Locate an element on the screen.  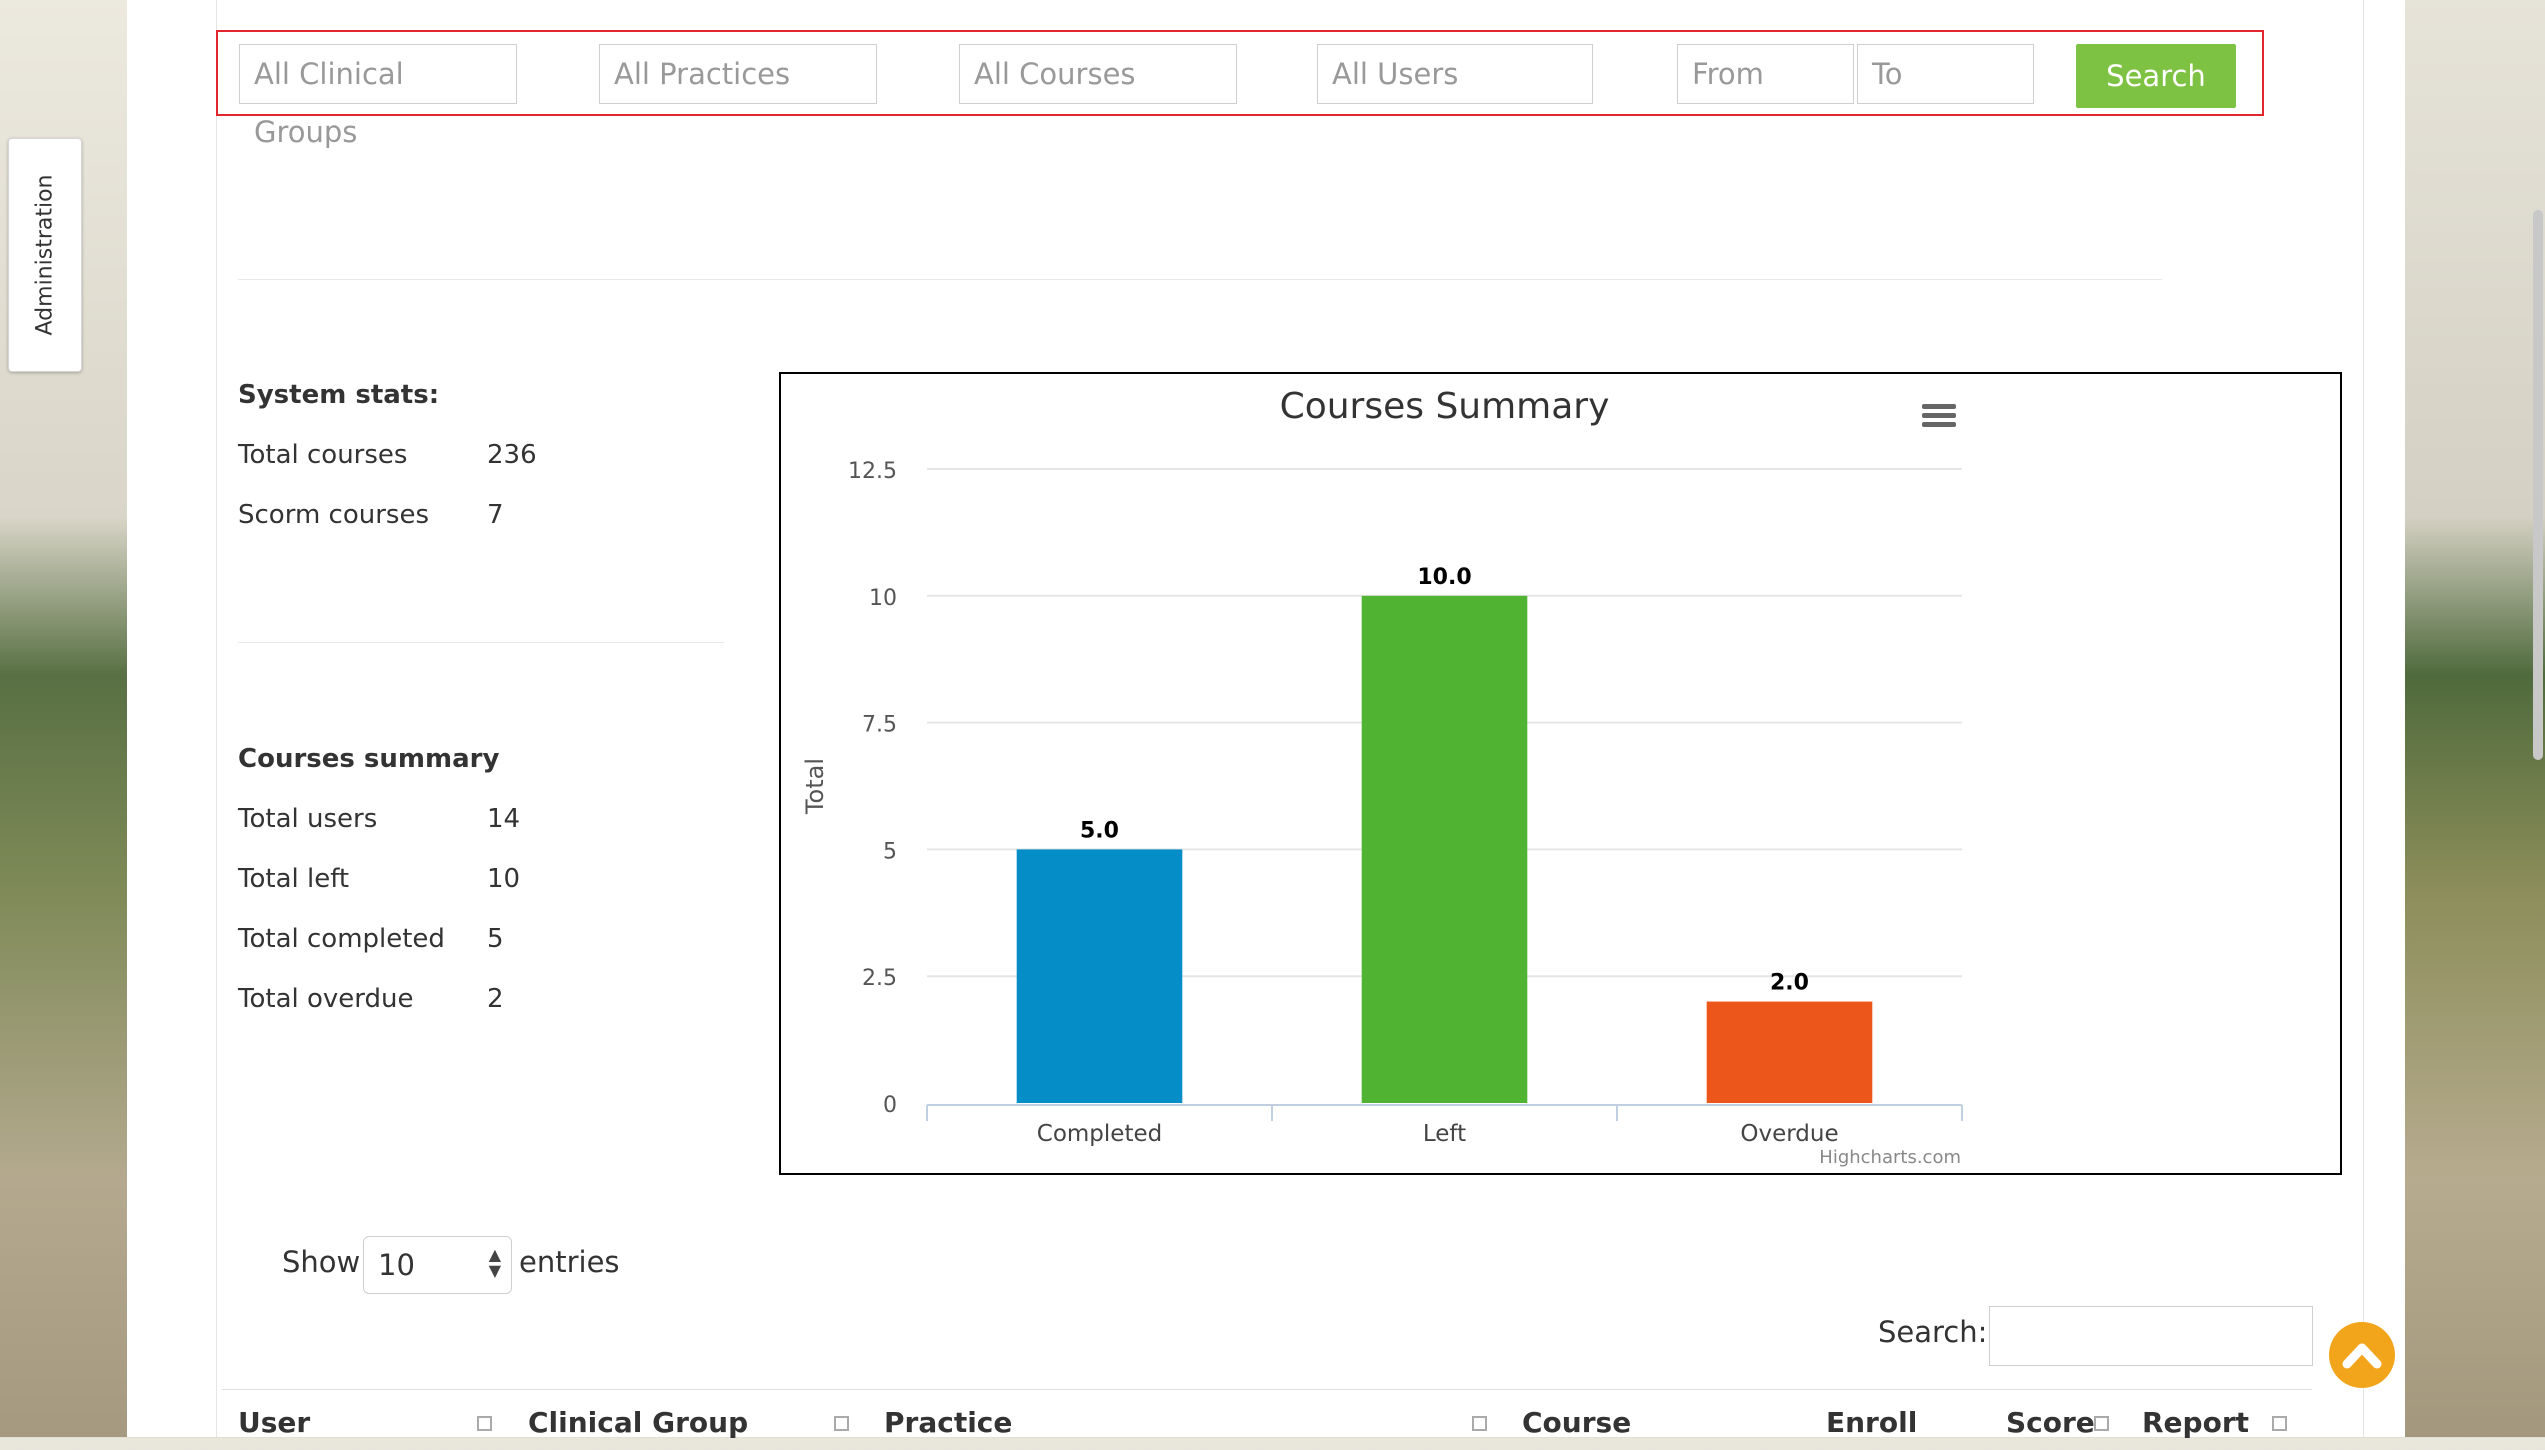
y-tick-label: 0 is located at coordinates (890, 1105).